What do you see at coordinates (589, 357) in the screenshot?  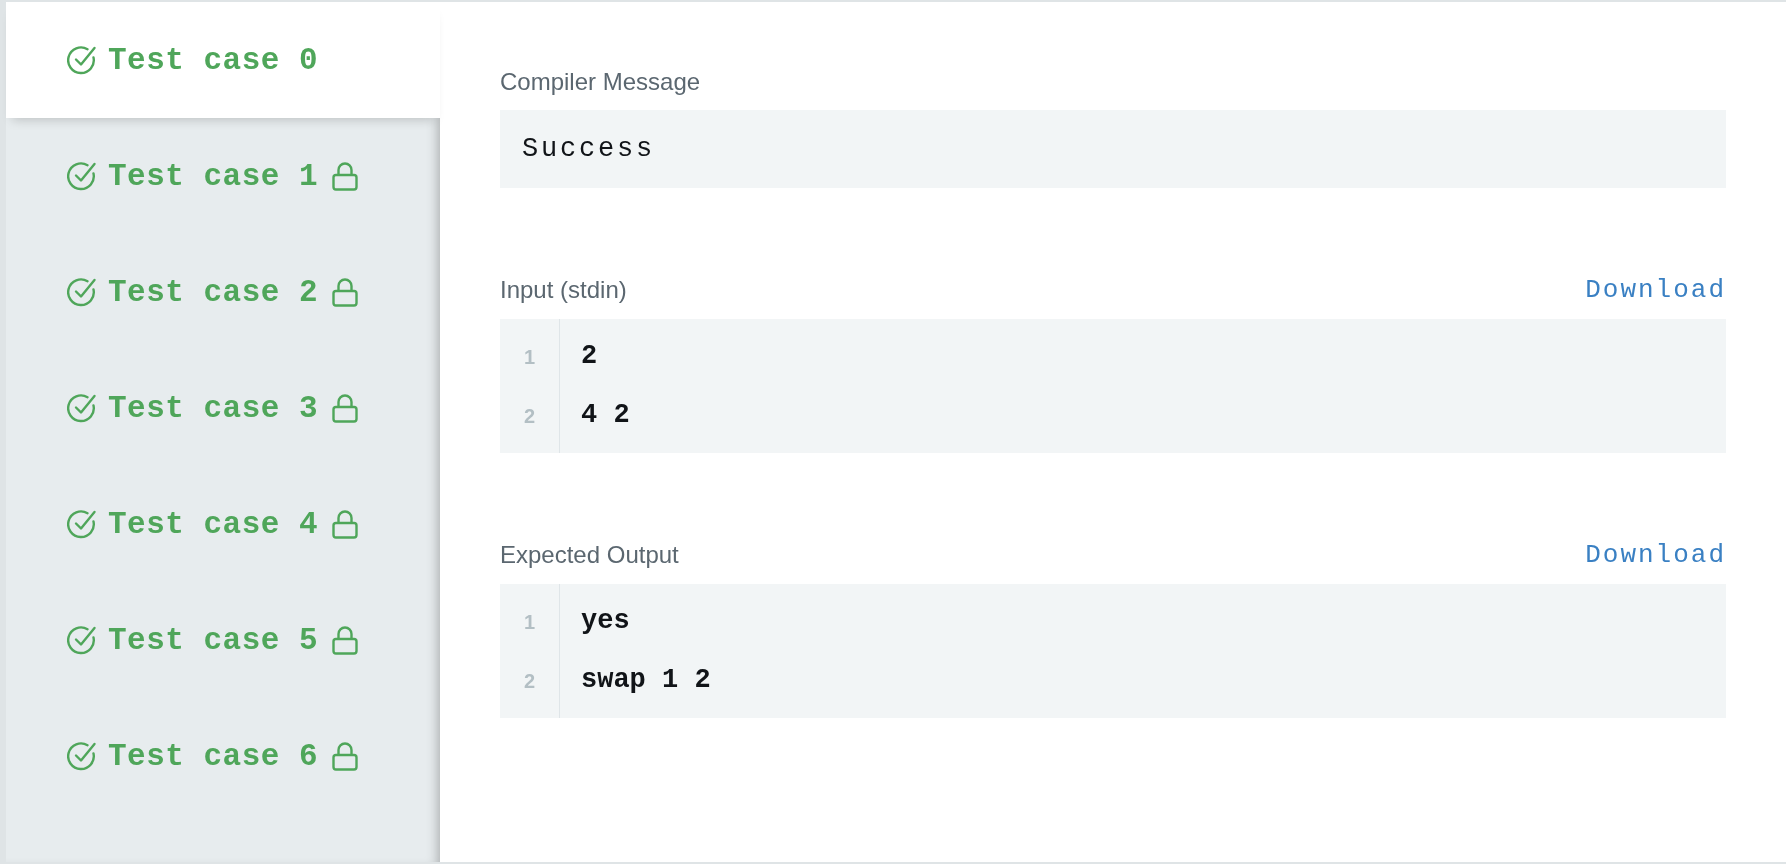 I see `code-line: 2` at bounding box center [589, 357].